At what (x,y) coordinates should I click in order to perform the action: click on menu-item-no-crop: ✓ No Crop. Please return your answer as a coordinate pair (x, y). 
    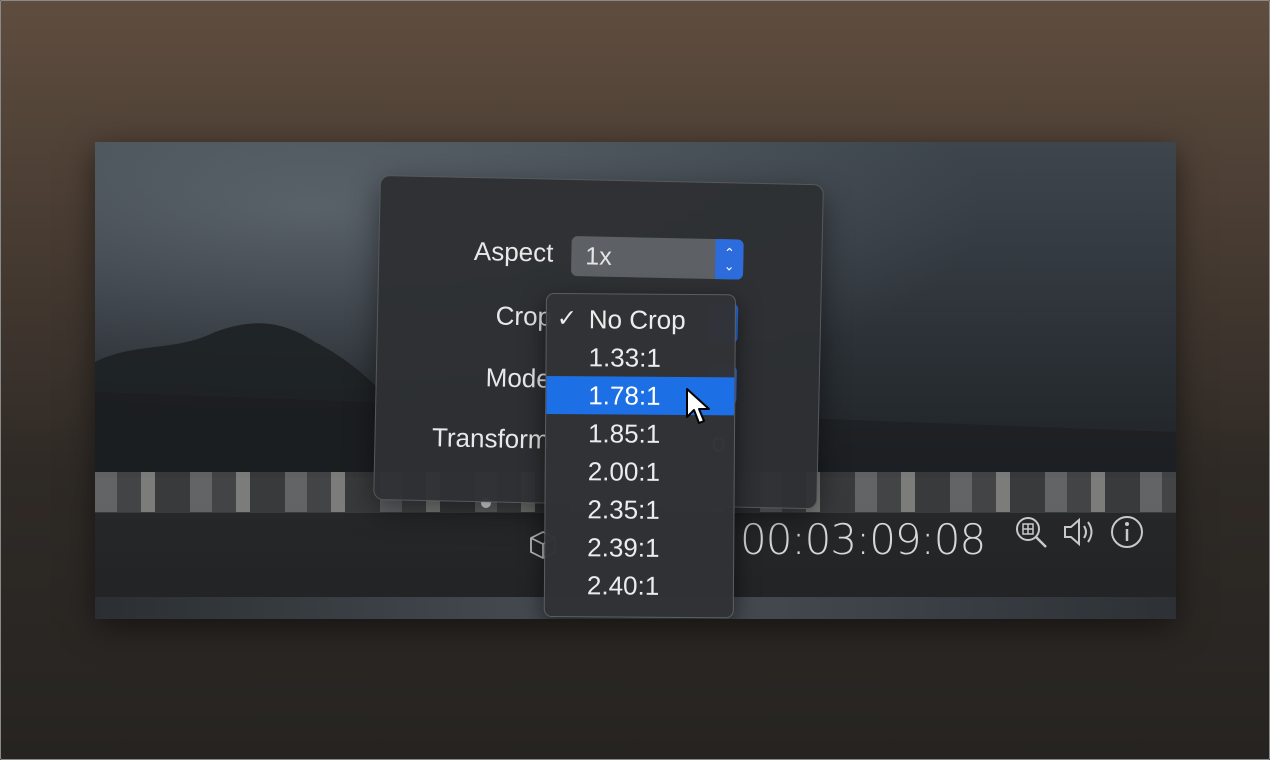
    Looking at the image, I should click on (641, 319).